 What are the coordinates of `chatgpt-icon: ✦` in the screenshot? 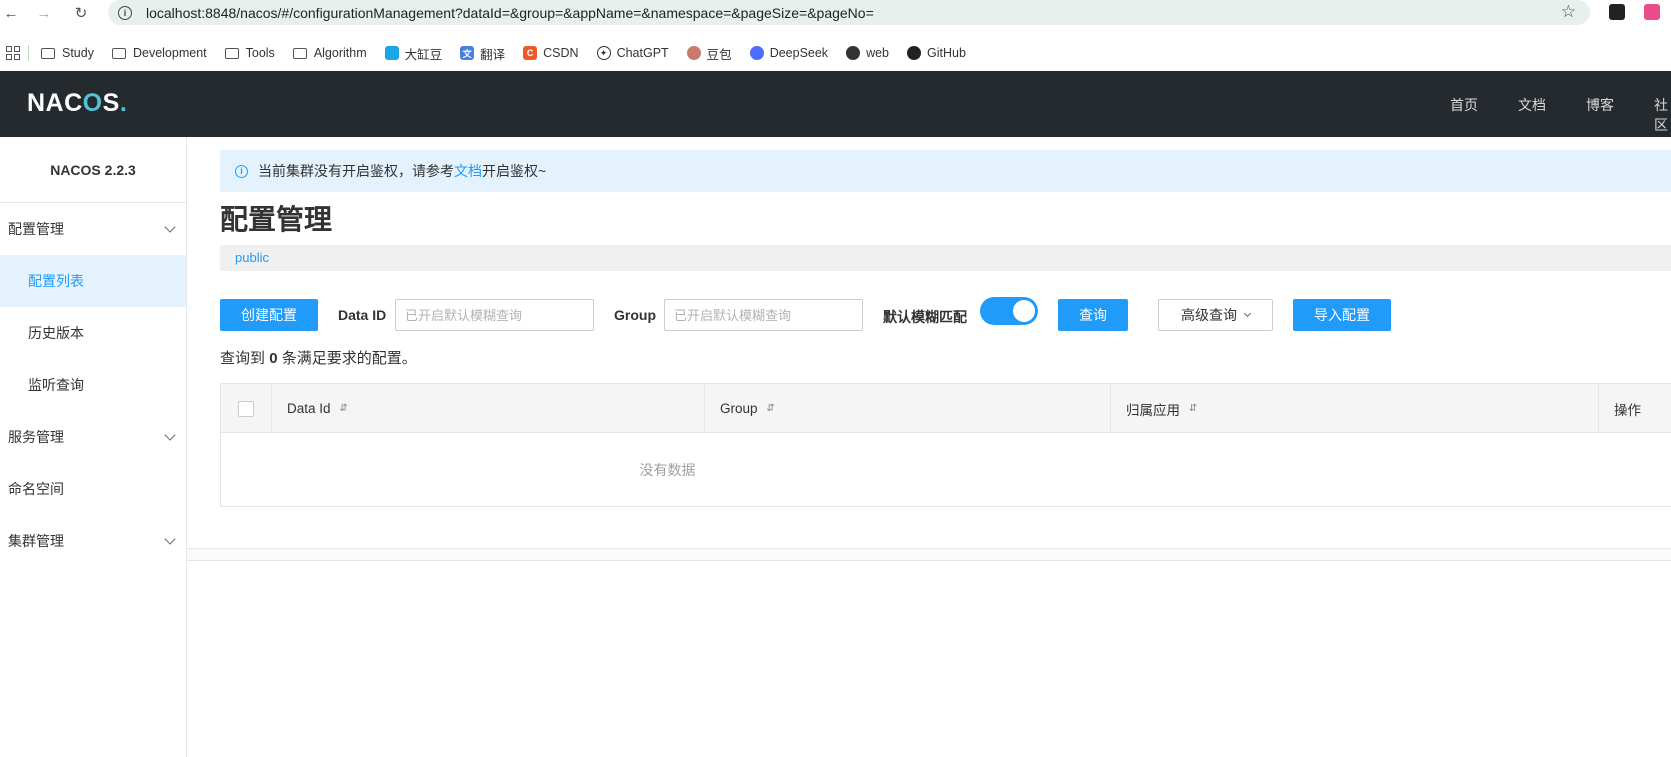 It's located at (603, 53).